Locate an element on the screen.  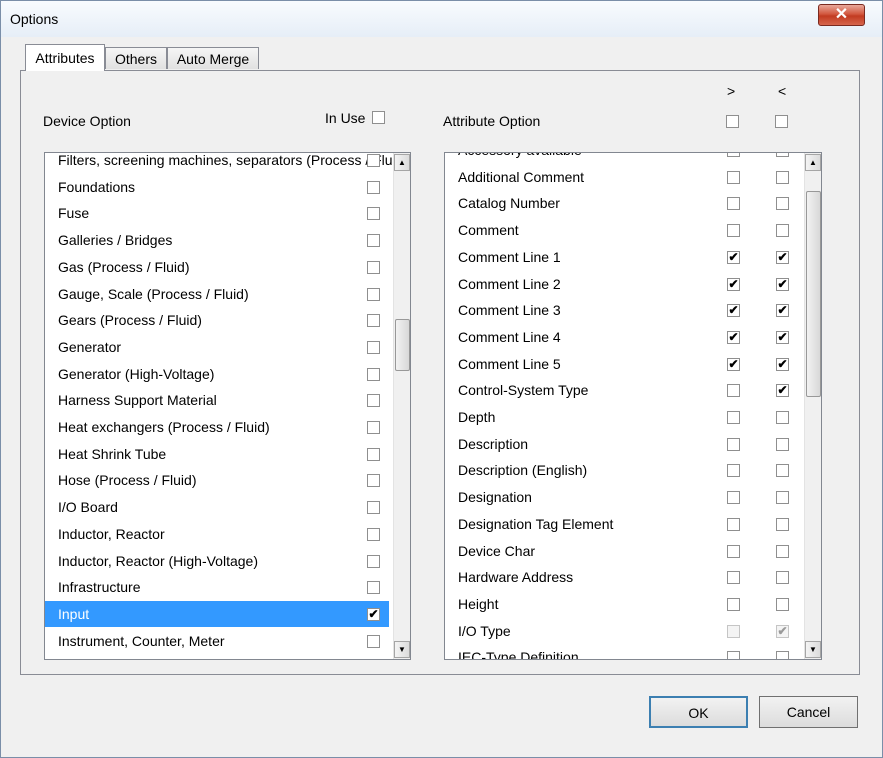
device-list-scrollbar: ▲ ▼ is located at coordinates (401, 406).